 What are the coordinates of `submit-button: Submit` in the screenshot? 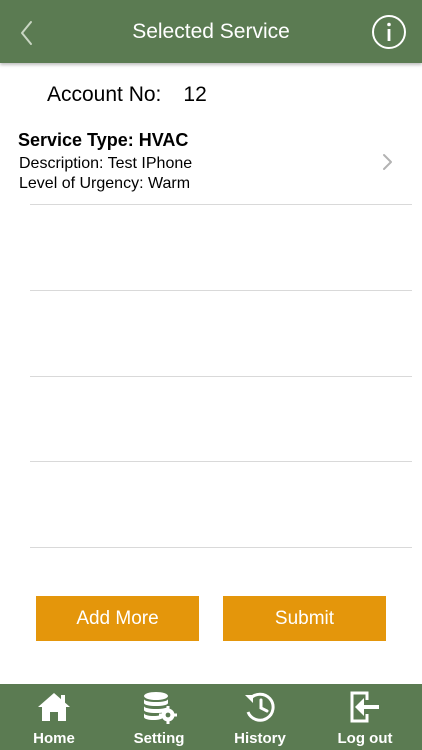 It's located at (304, 618).